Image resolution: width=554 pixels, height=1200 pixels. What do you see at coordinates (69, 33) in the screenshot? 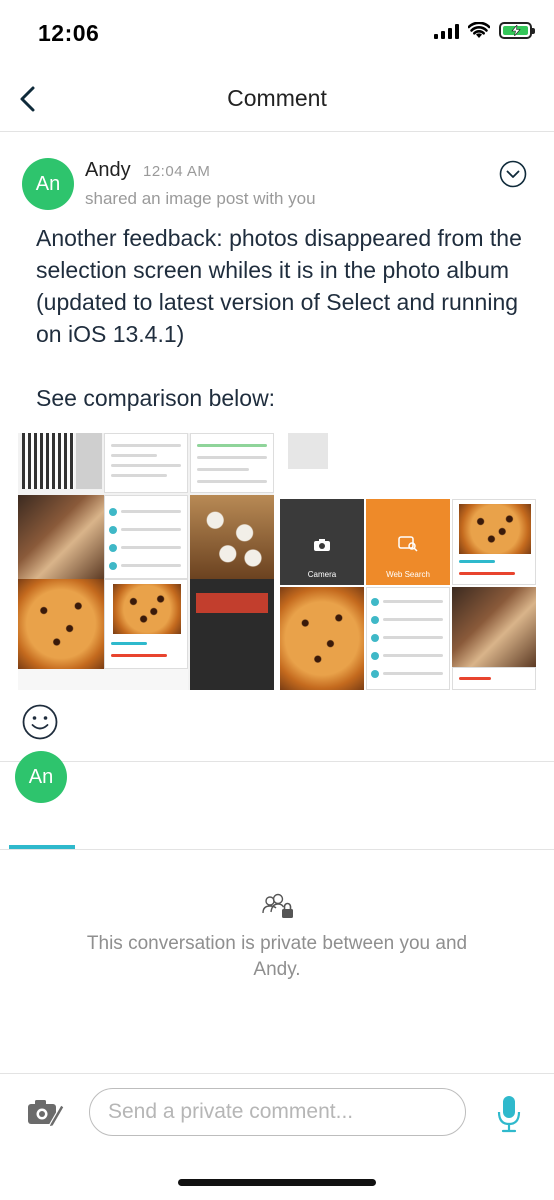
I see `status-time: 12:06` at bounding box center [69, 33].